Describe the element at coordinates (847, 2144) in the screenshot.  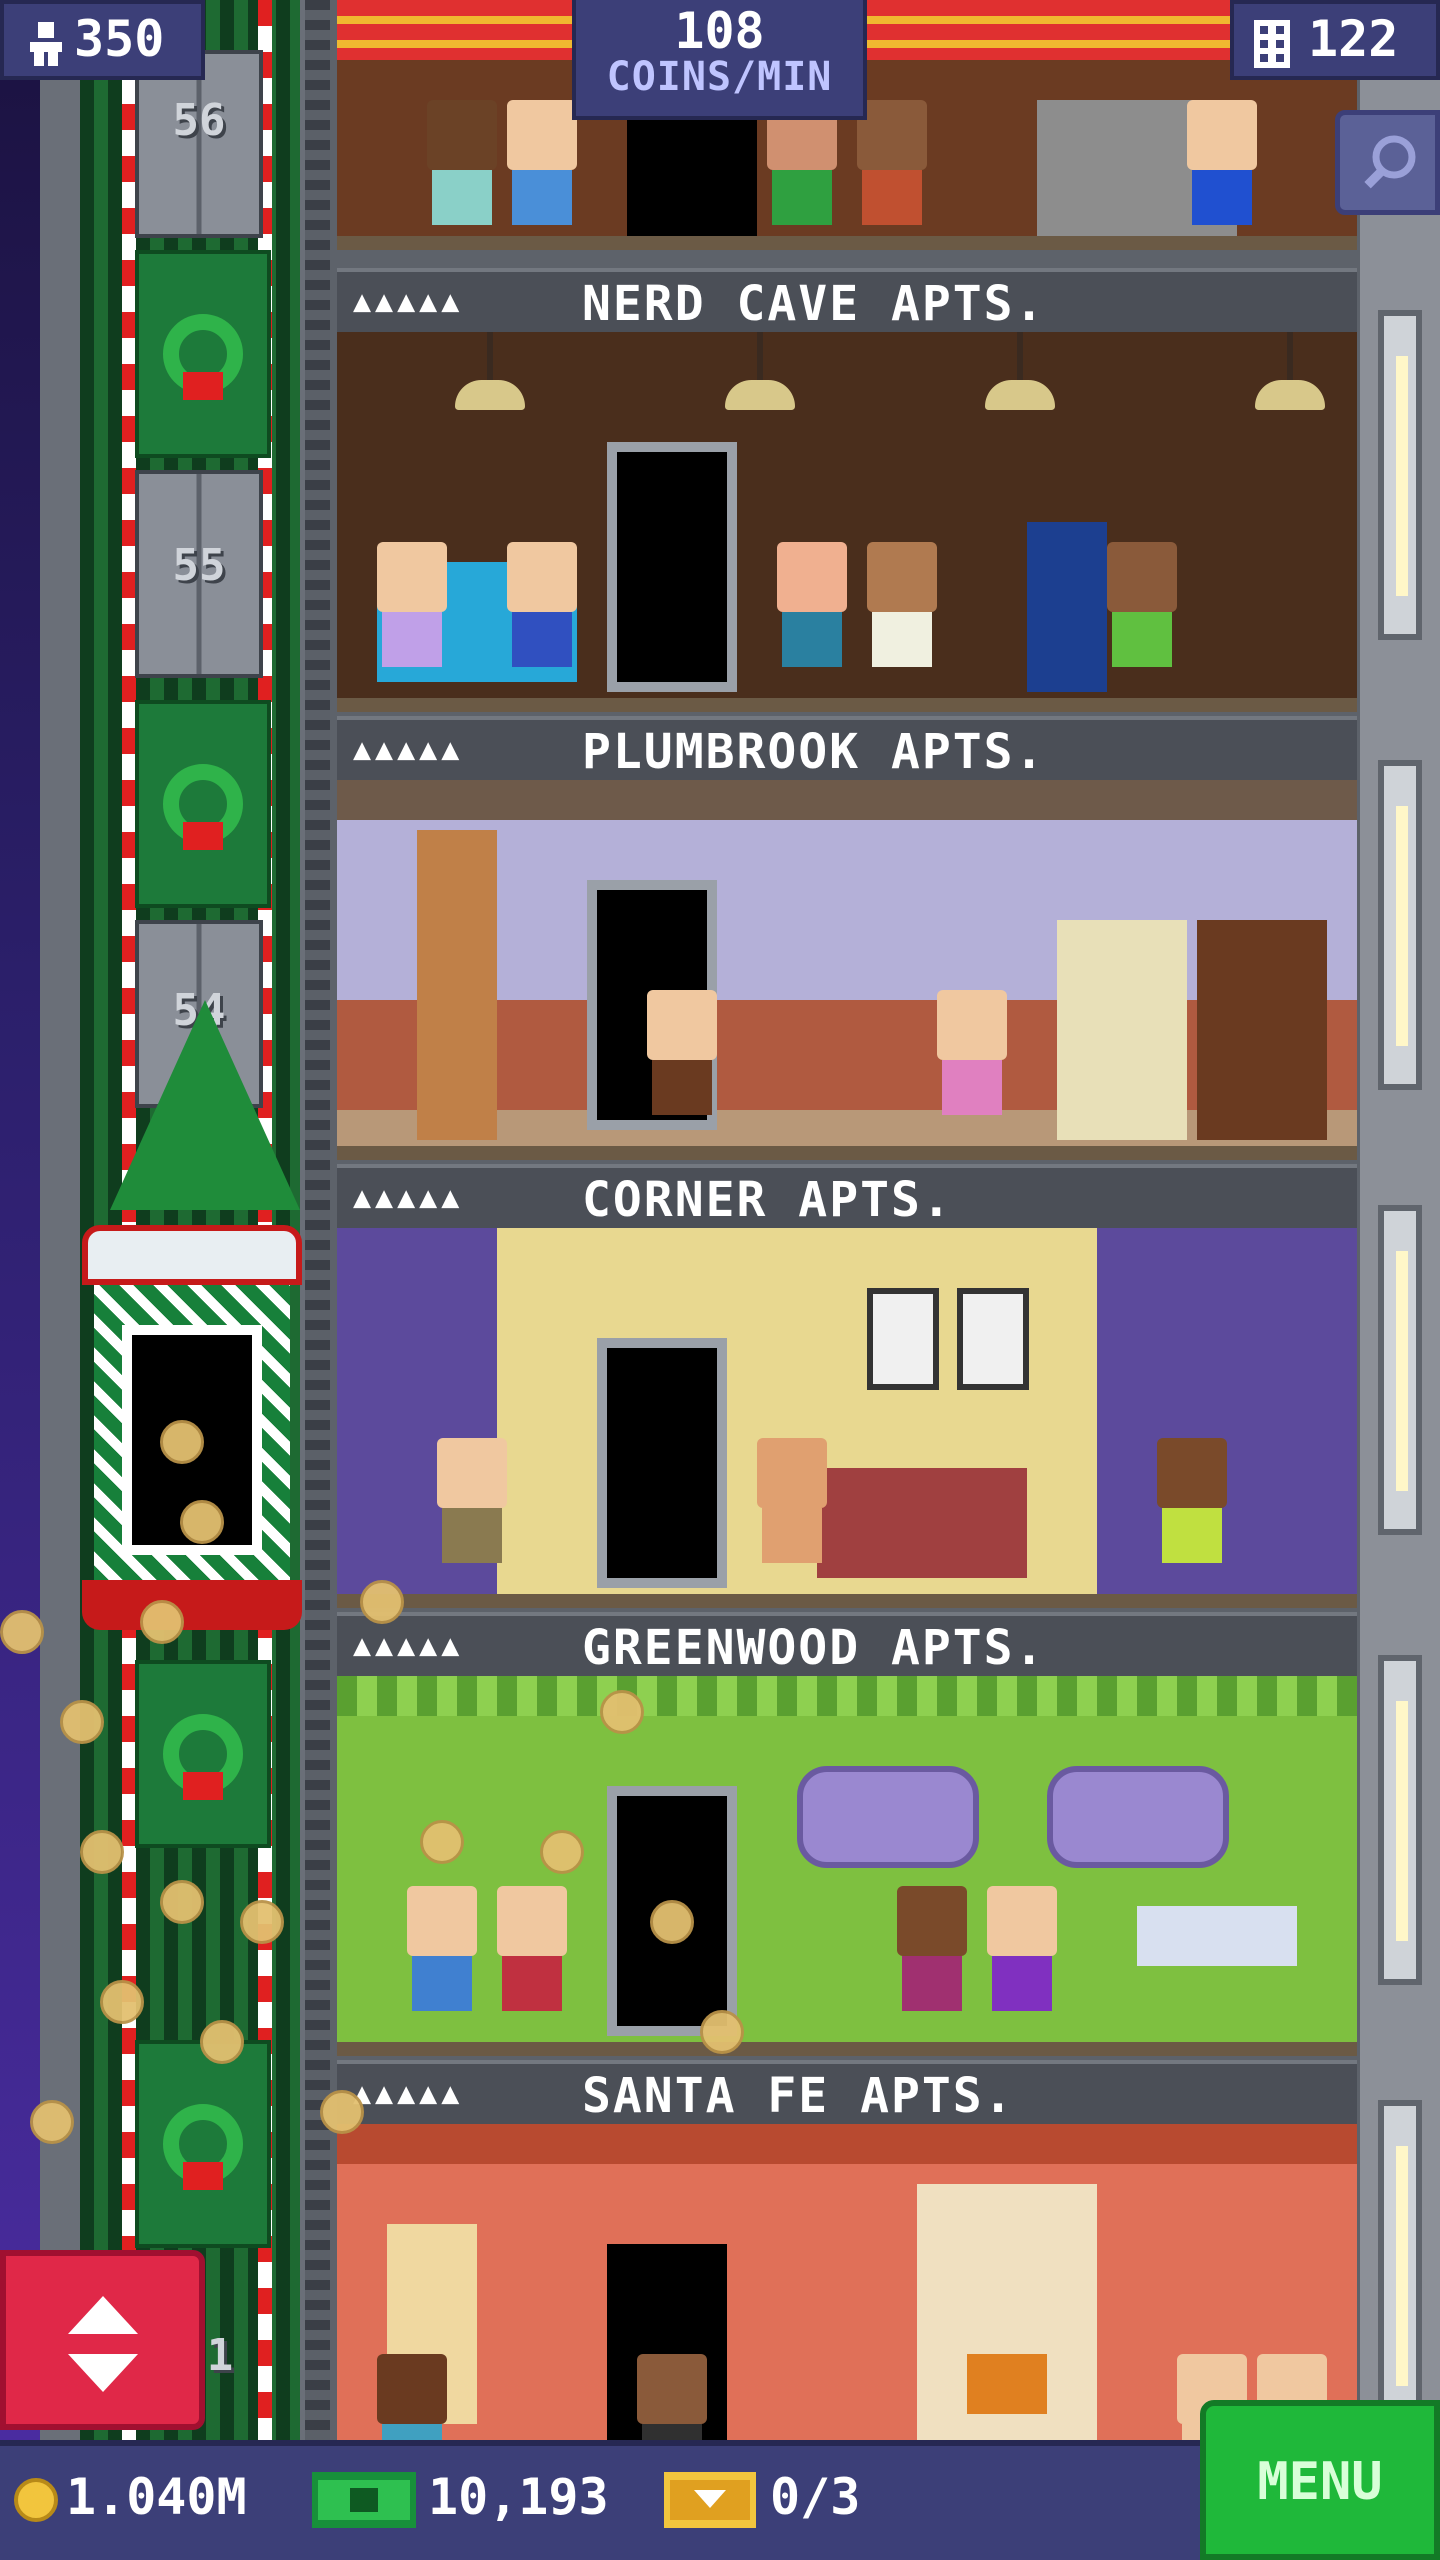
I see `wood-beams` at that location.